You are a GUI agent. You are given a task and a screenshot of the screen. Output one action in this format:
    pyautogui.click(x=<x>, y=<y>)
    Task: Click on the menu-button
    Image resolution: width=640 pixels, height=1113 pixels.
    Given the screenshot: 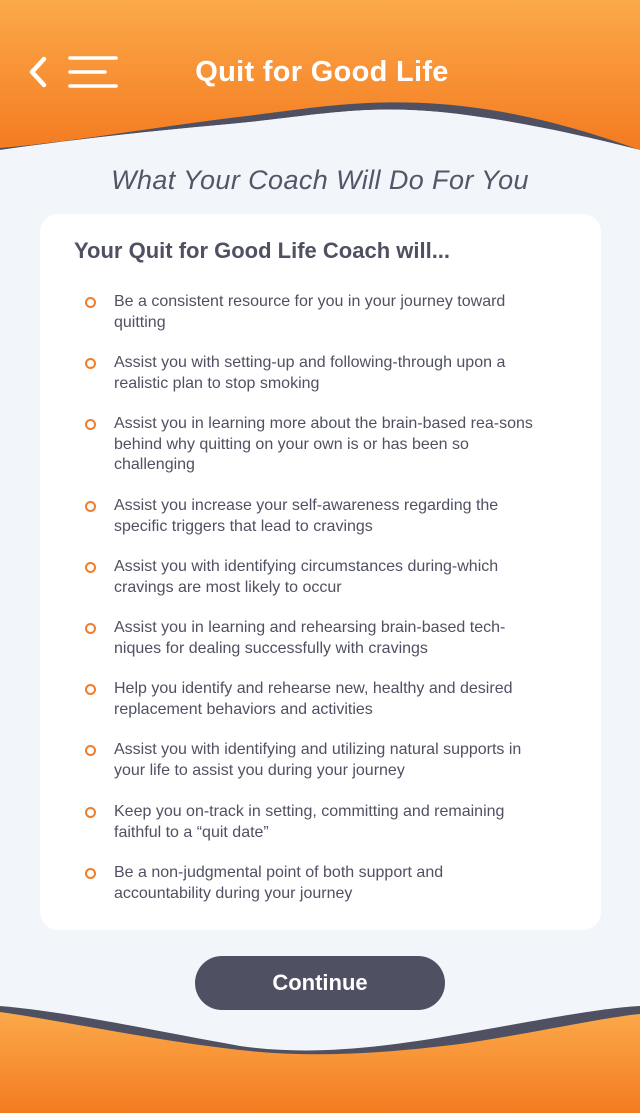 What is the action you would take?
    pyautogui.click(x=93, y=73)
    